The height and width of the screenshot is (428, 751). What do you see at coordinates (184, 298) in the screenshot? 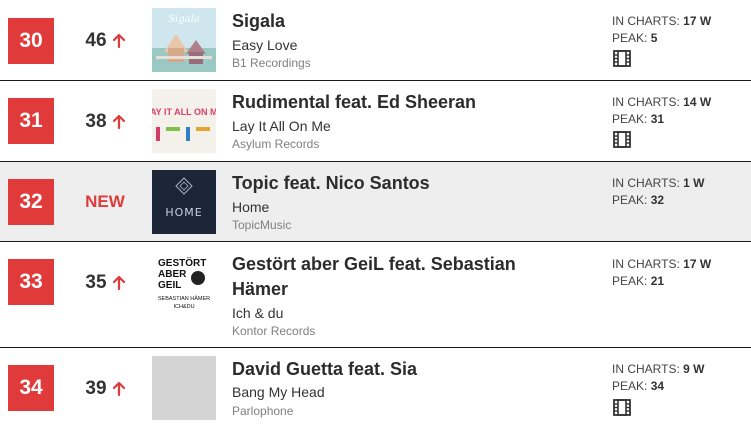
I see `gestort-cover-text-4: SEBASTIAN HÄMER` at bounding box center [184, 298].